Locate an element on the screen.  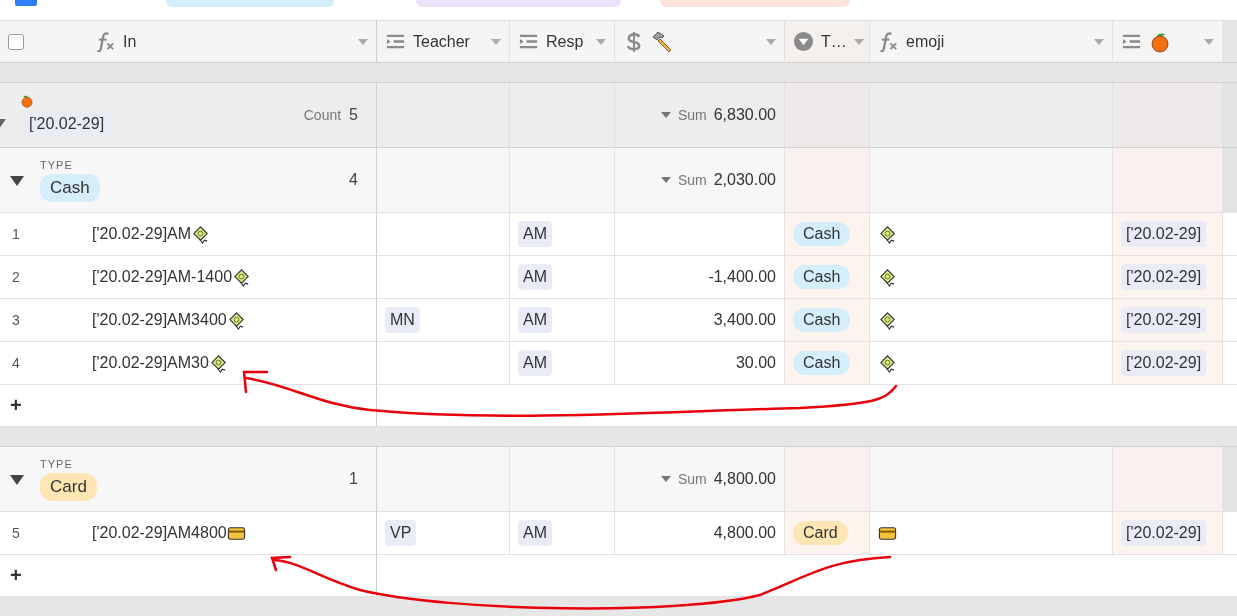
row-number: 2 is located at coordinates (16, 277).